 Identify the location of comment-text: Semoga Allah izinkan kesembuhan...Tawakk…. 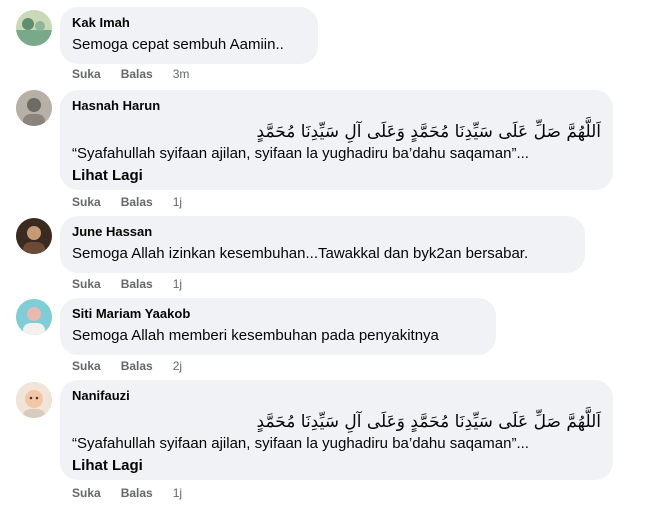
(300, 253).